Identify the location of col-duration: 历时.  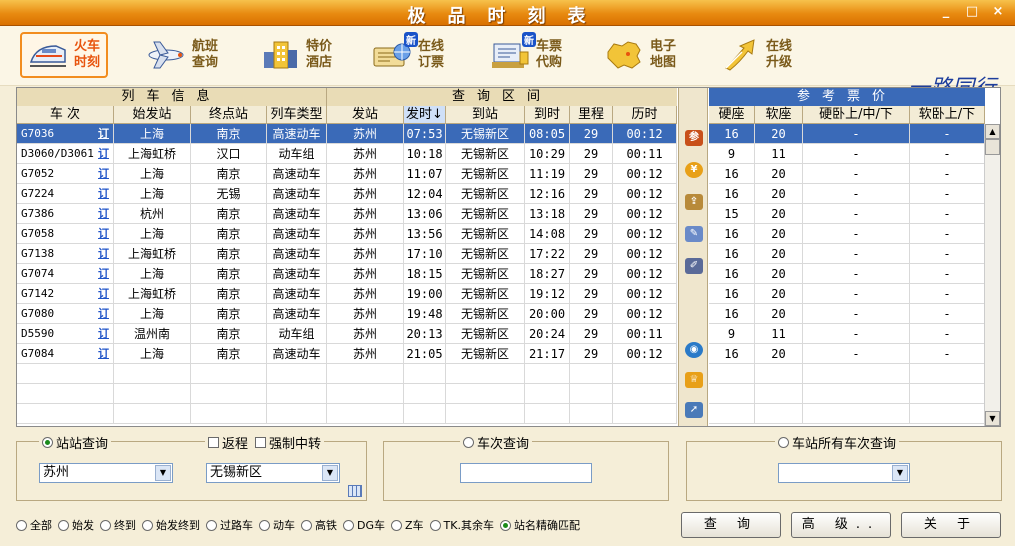
(645, 115).